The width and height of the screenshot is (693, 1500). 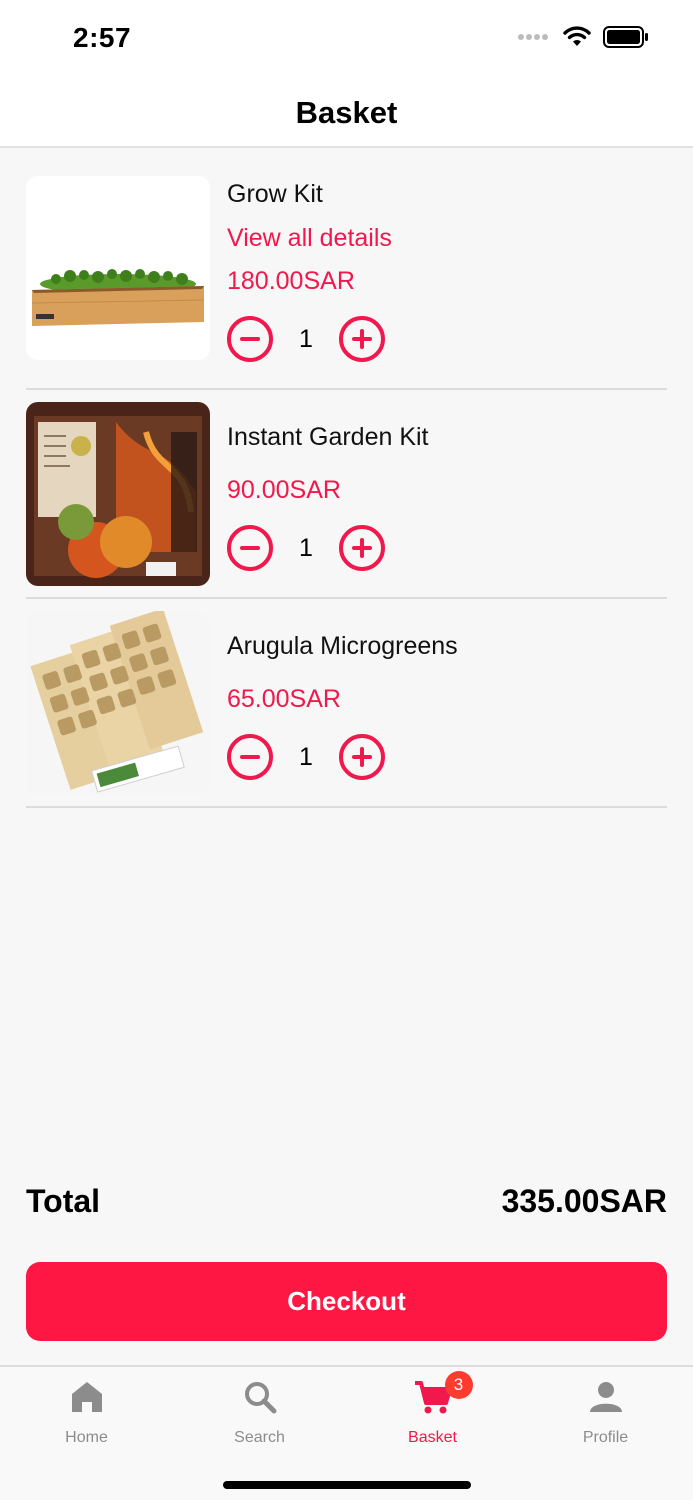 What do you see at coordinates (606, 1397) in the screenshot?
I see `person-icon` at bounding box center [606, 1397].